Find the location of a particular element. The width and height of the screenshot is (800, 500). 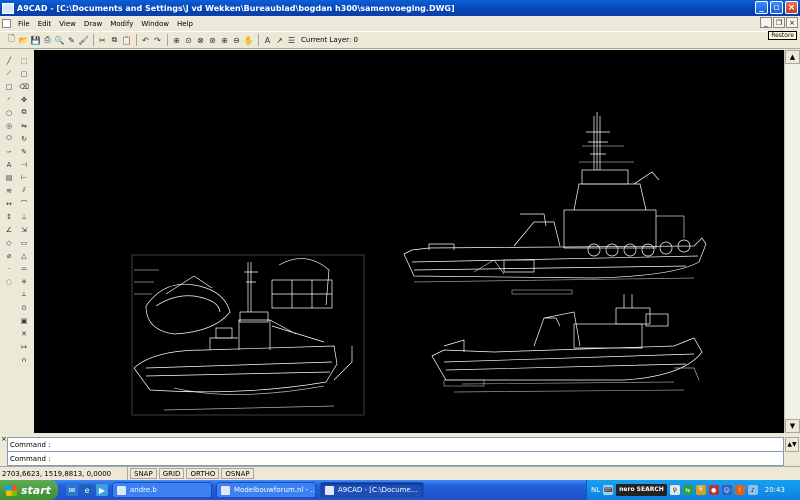

maximize-button: ▫ is located at coordinates (776, 7).